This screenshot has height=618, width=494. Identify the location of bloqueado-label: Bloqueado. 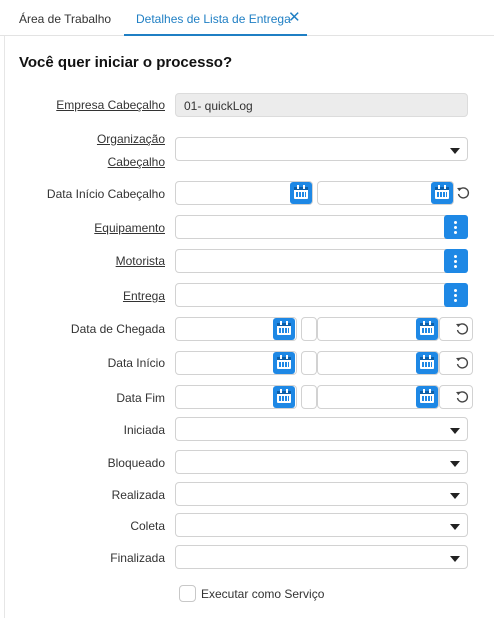
(136, 463).